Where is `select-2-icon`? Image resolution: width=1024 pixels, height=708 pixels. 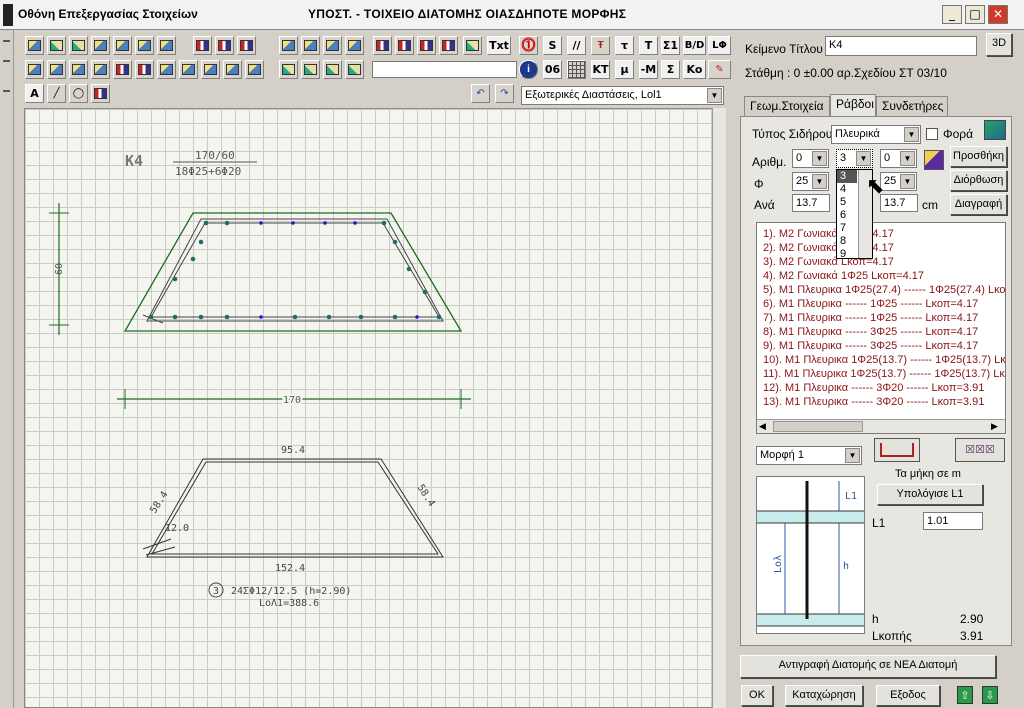 select-2-icon is located at coordinates (310, 69).